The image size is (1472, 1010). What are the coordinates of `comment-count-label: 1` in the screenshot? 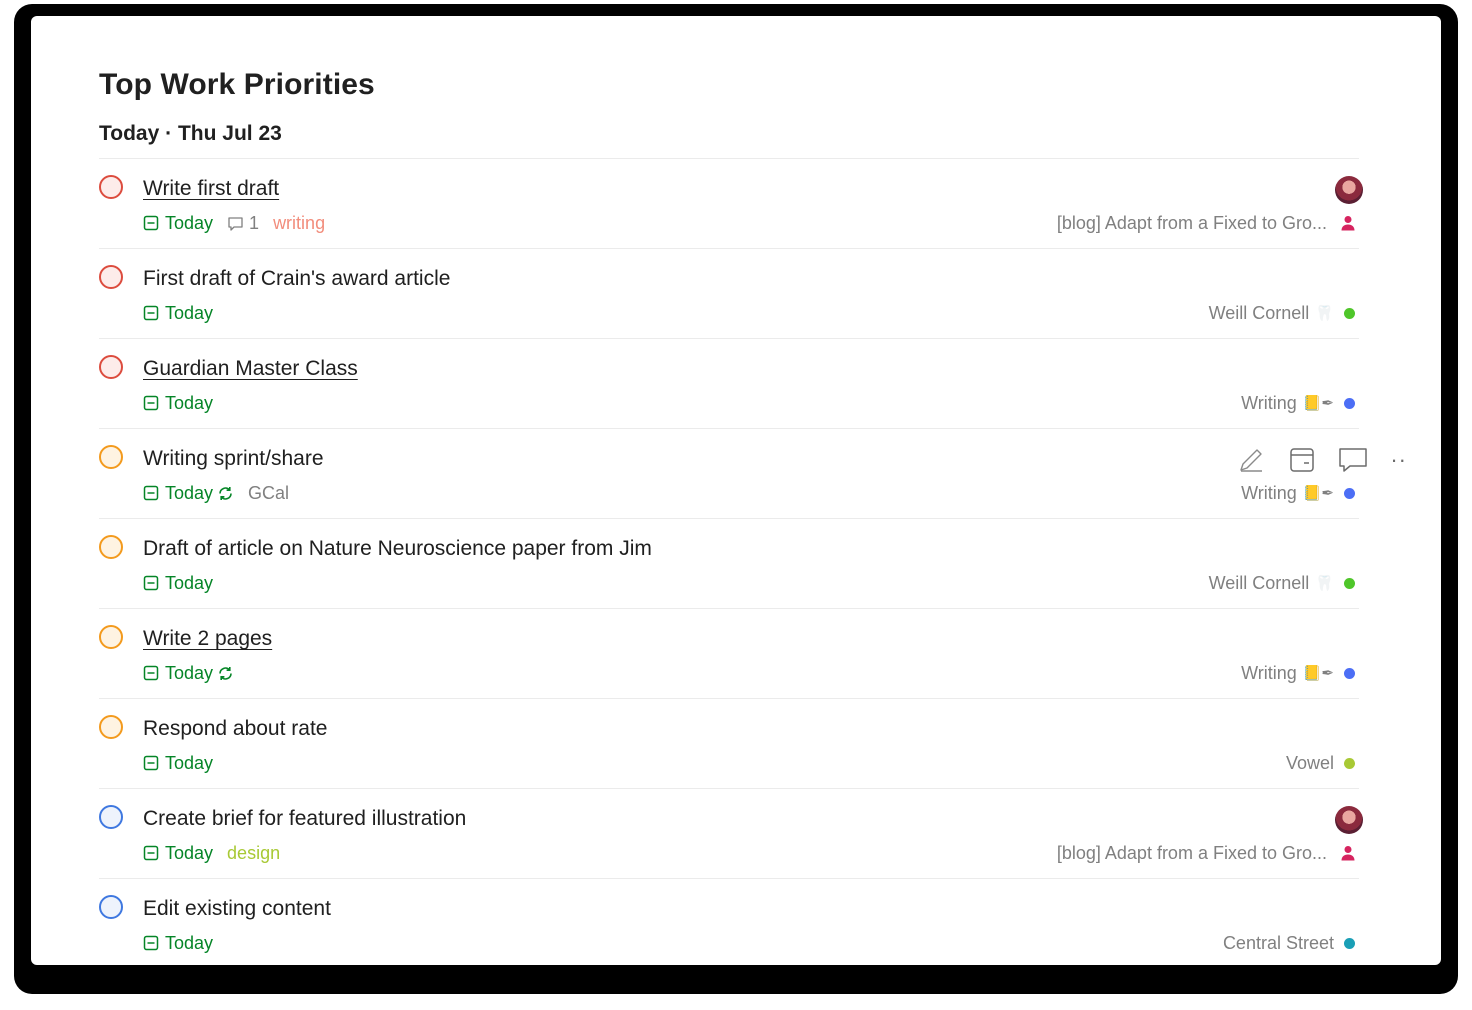 It's located at (254, 222).